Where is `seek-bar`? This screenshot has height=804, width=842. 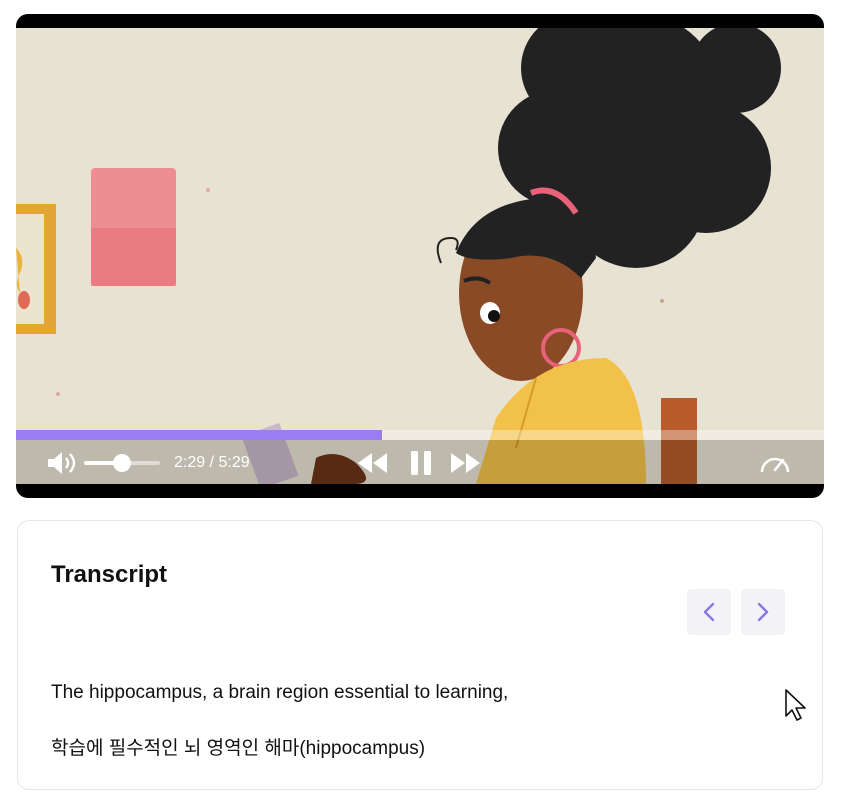
seek-bar is located at coordinates (420, 435).